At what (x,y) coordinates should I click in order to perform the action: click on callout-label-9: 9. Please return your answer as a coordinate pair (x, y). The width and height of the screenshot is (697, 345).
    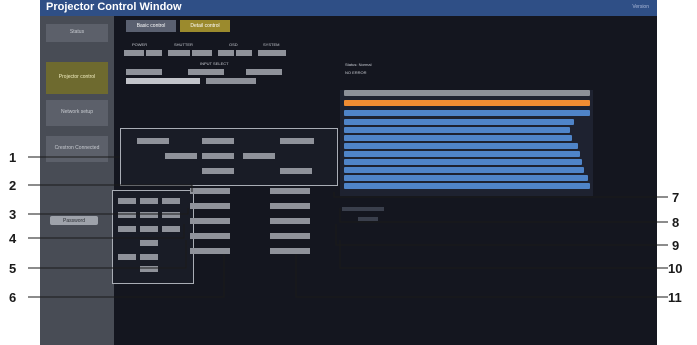
    Looking at the image, I should click on (676, 245).